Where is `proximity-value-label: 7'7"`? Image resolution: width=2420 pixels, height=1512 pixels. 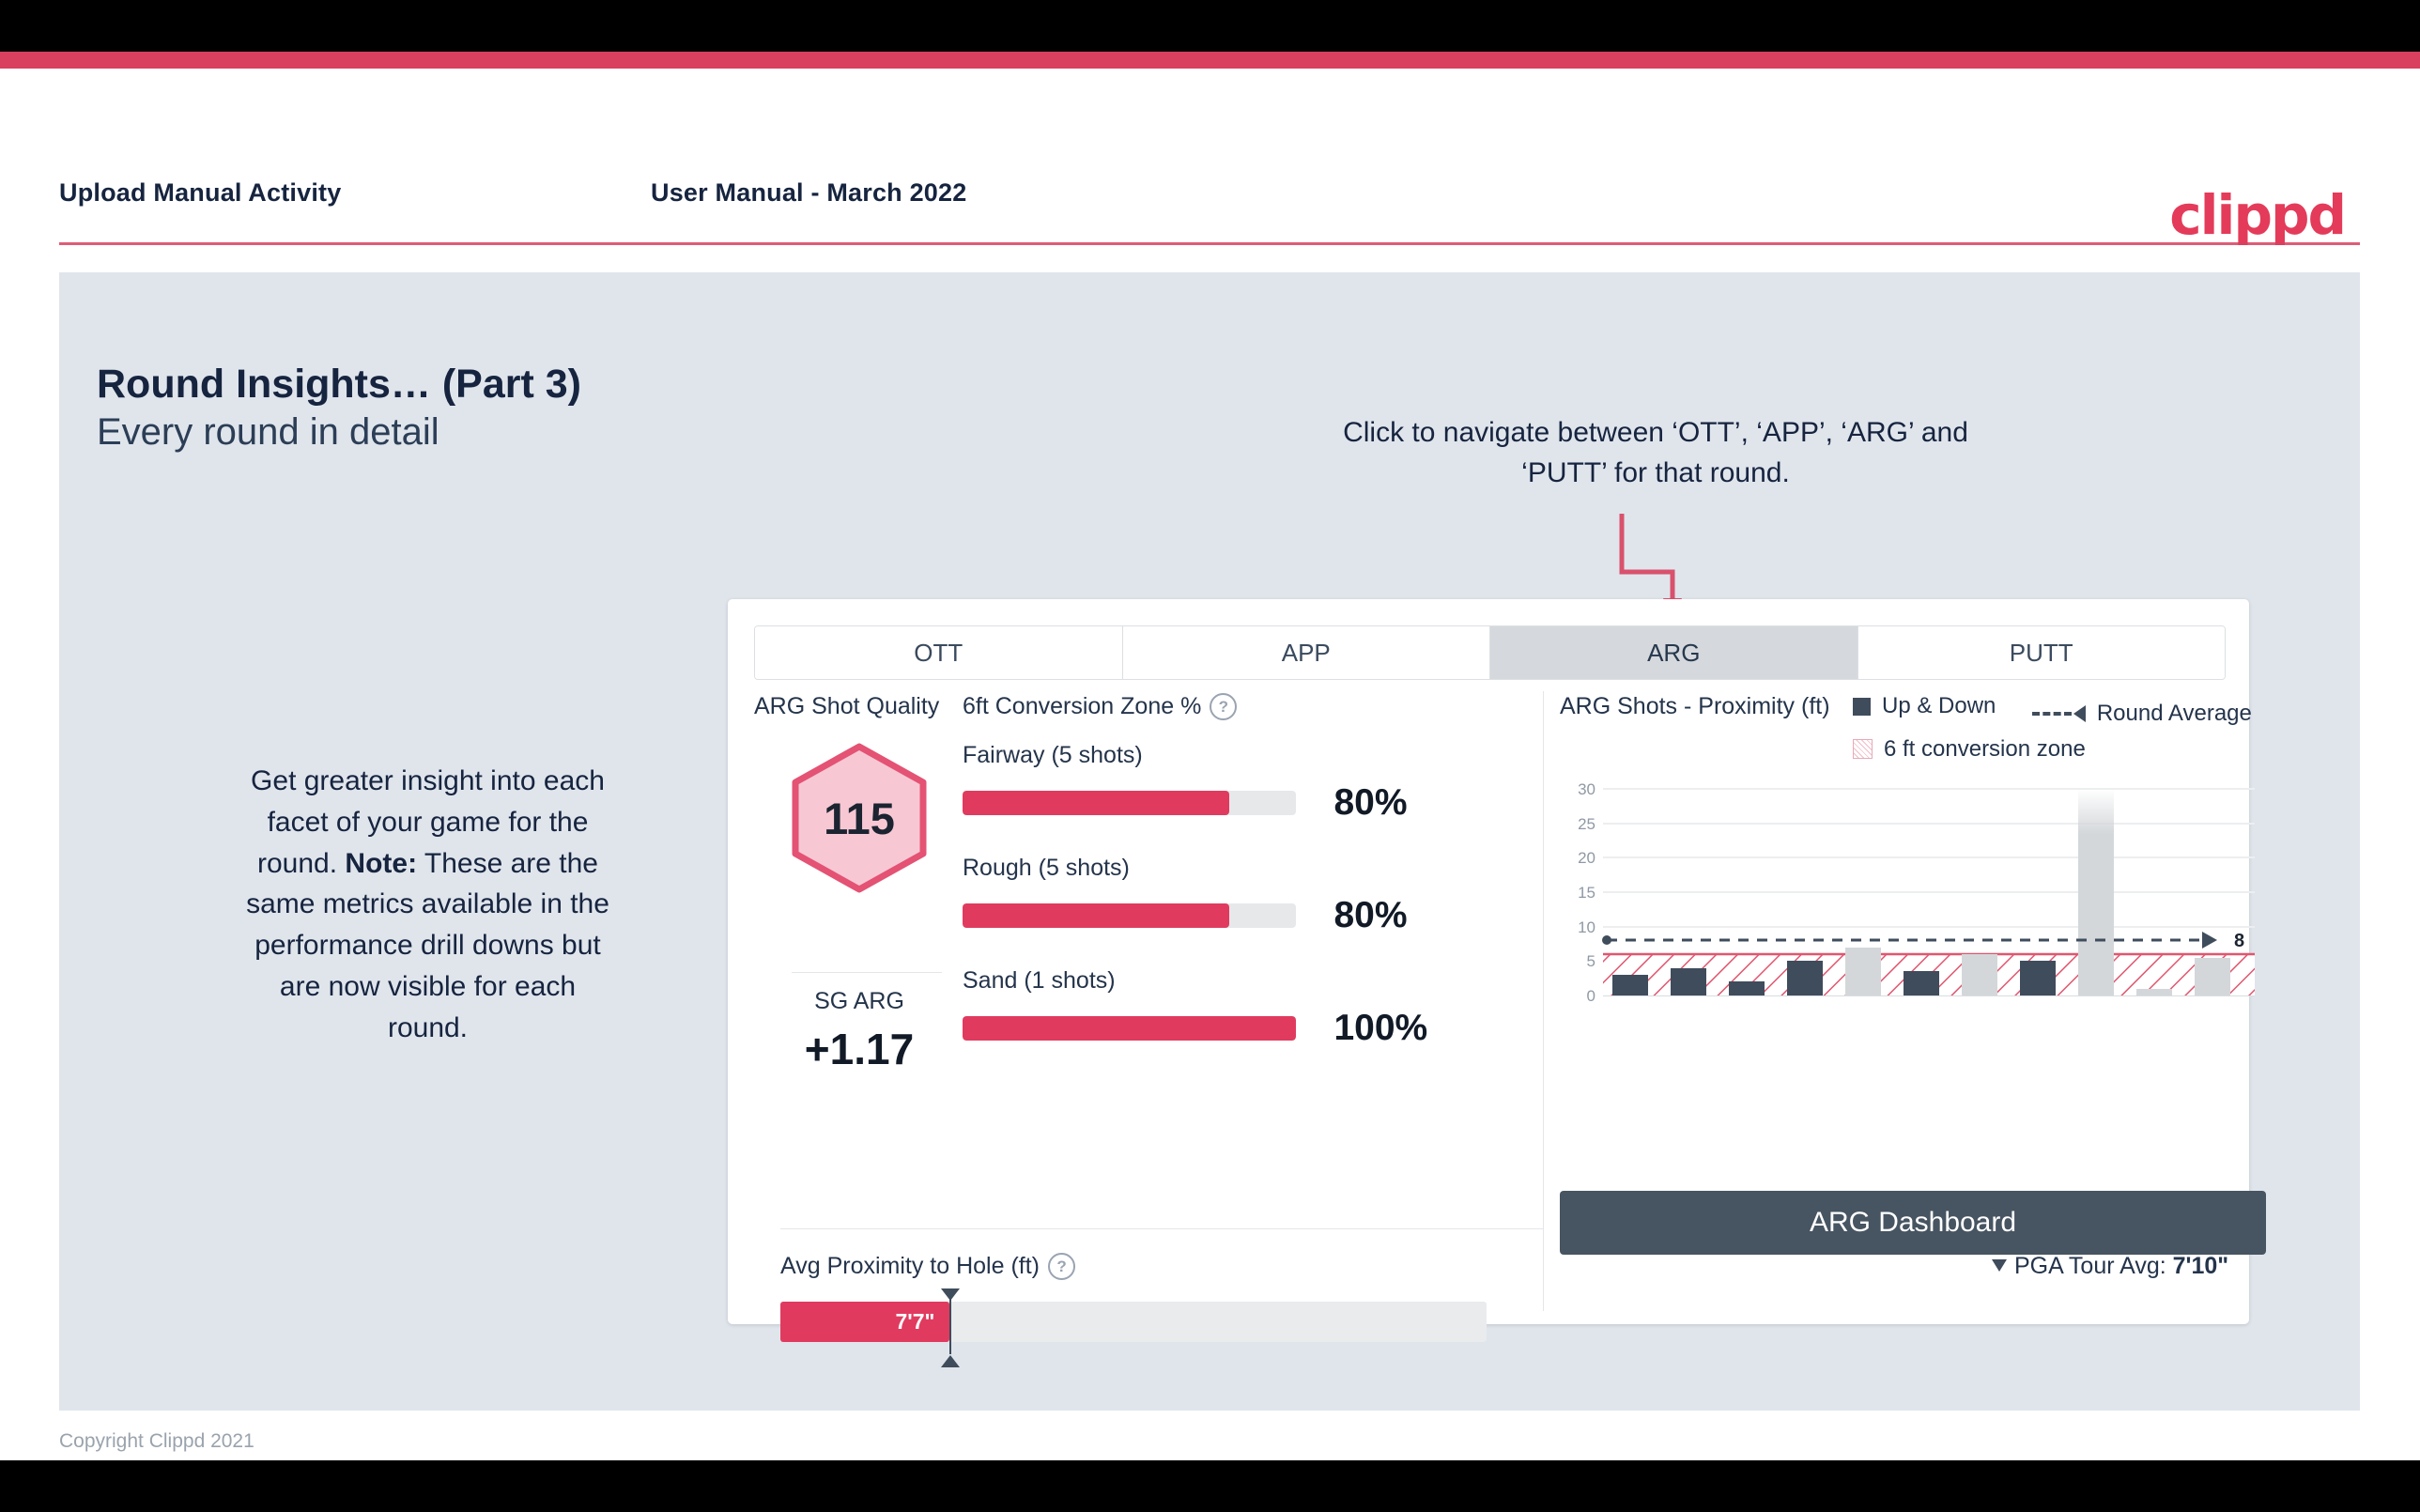
proximity-value-label: 7'7" is located at coordinates (915, 1321).